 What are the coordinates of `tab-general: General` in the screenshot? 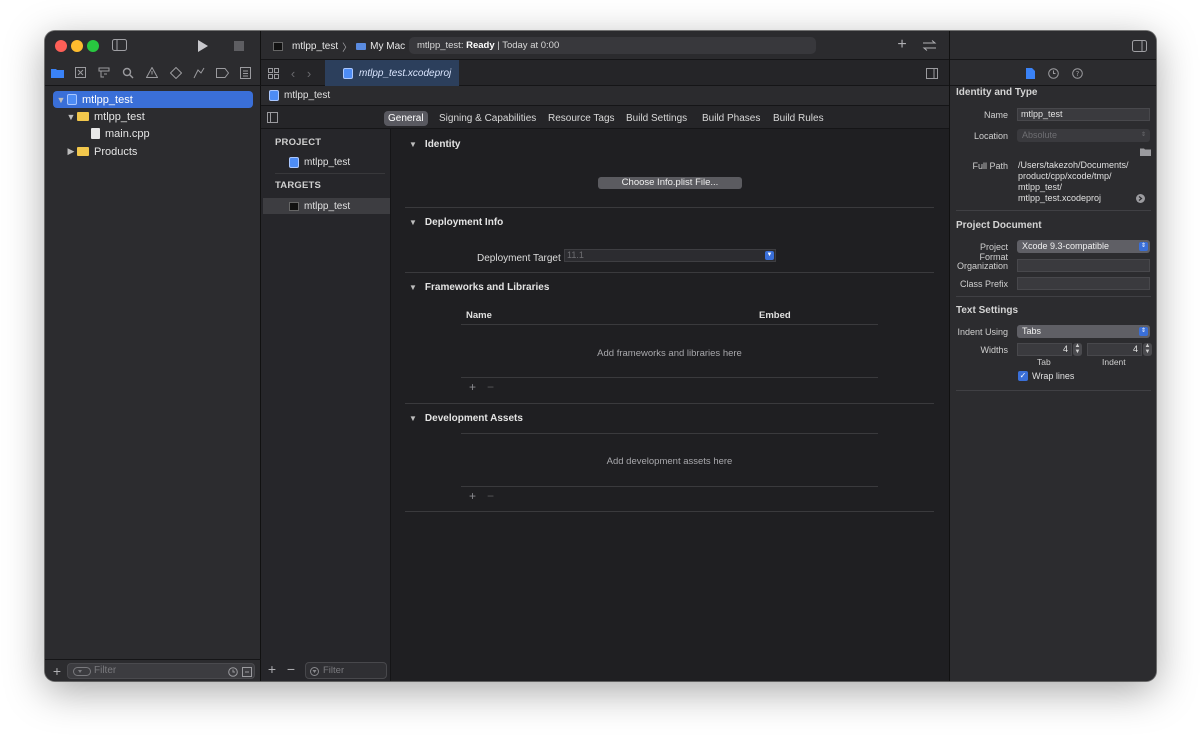 It's located at (406, 118).